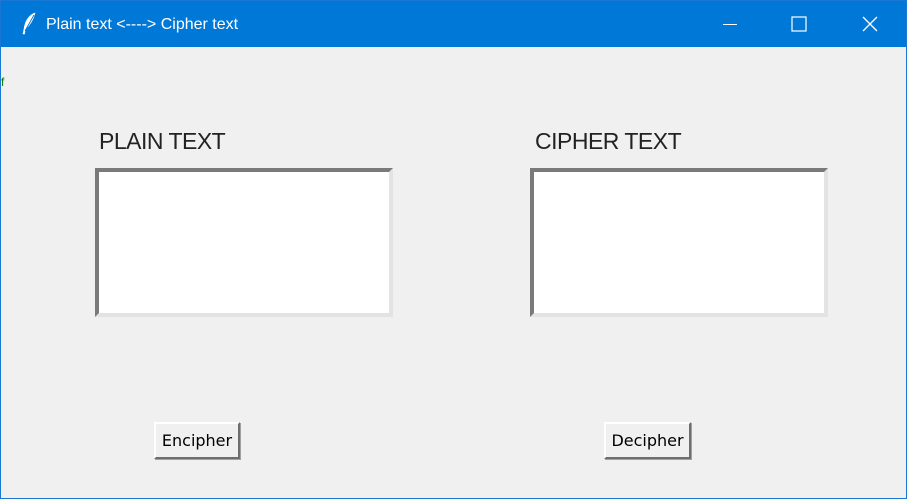 This screenshot has height=499, width=907. I want to click on cipher-text-input, so click(679, 242).